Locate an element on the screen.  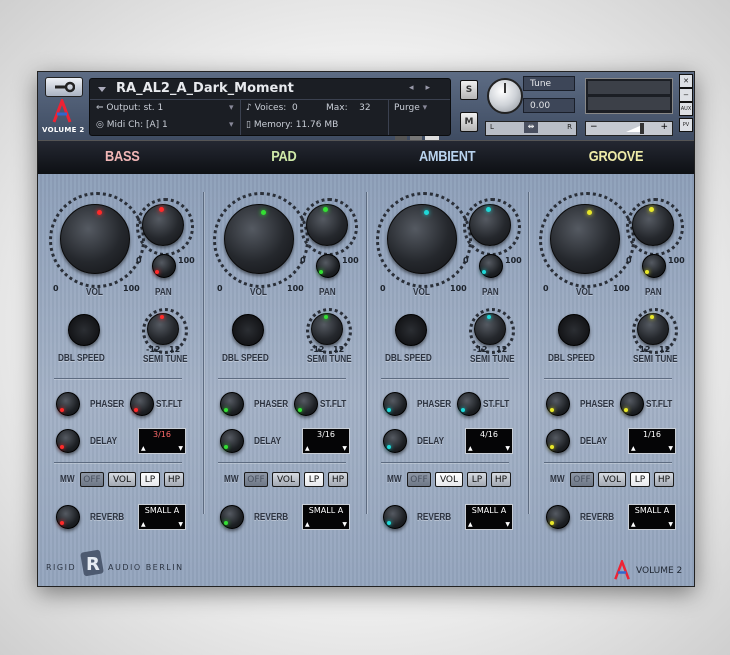
tune-knob is located at coordinates (505, 96).